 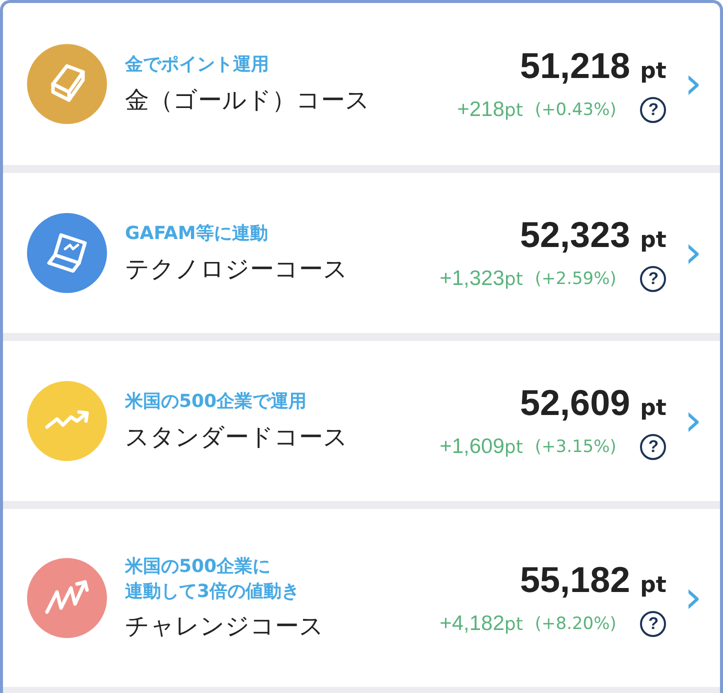 I want to click on point-balance: 52,609, so click(x=575, y=403).